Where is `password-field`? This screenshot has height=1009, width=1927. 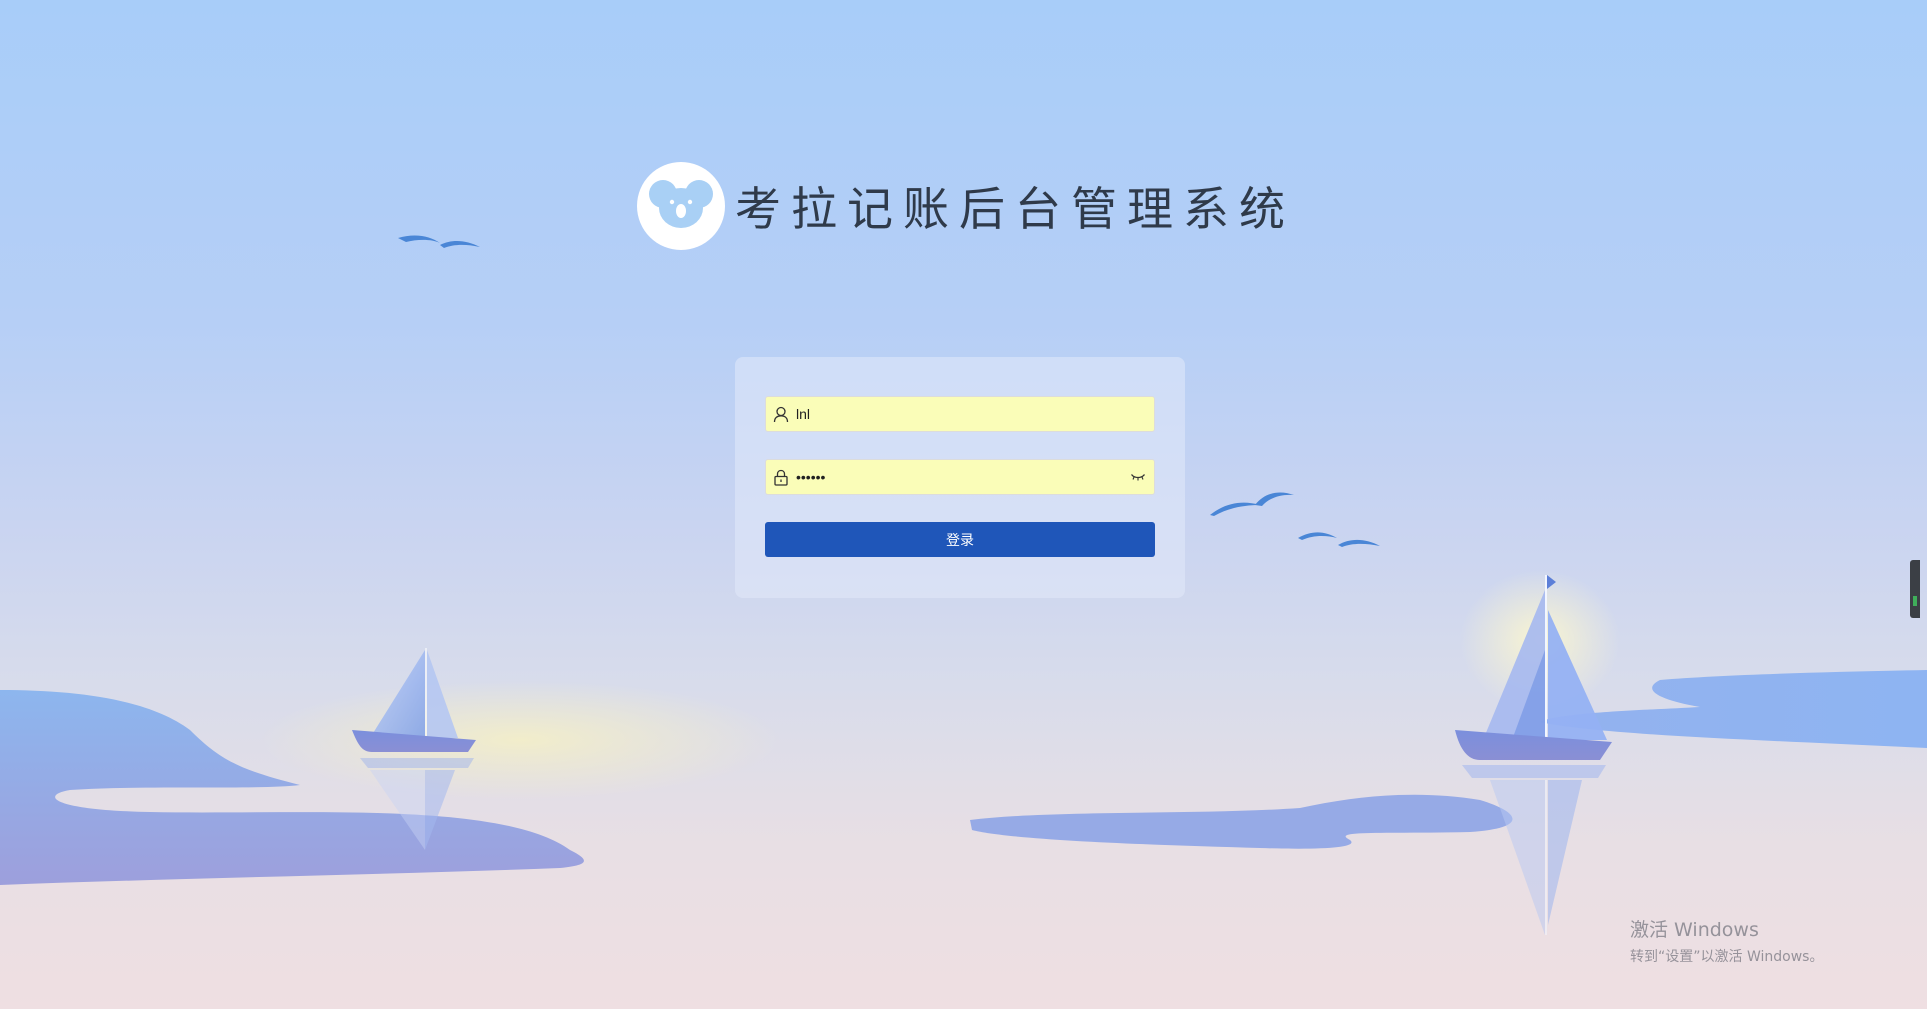 password-field is located at coordinates (960, 477).